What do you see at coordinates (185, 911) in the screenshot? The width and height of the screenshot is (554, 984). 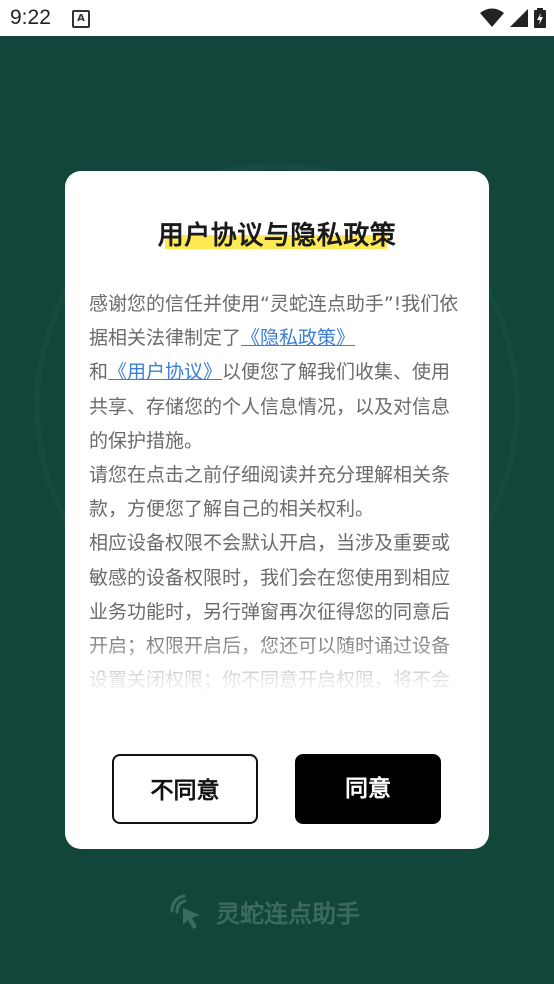 I see `tap-cursor-icon` at bounding box center [185, 911].